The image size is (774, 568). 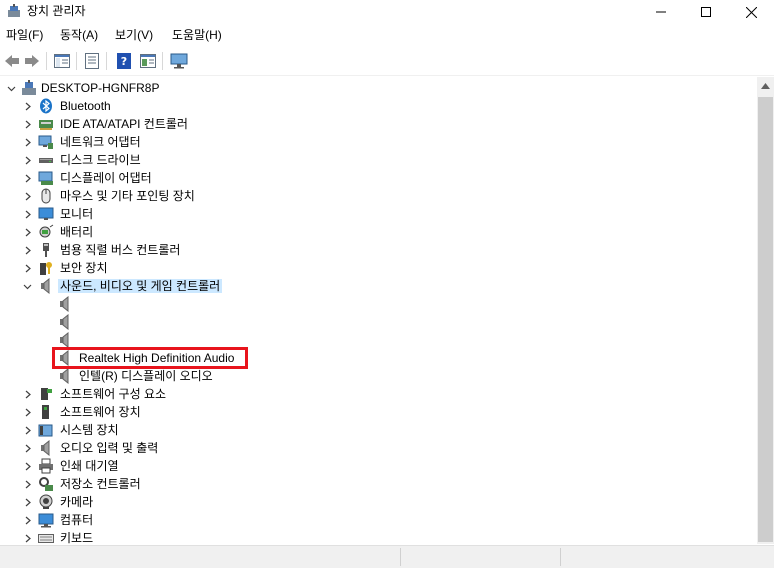 I want to click on tree-child-intel-display-audio: 인텔(R) 디스플레이 오디오, so click(x=378, y=376).